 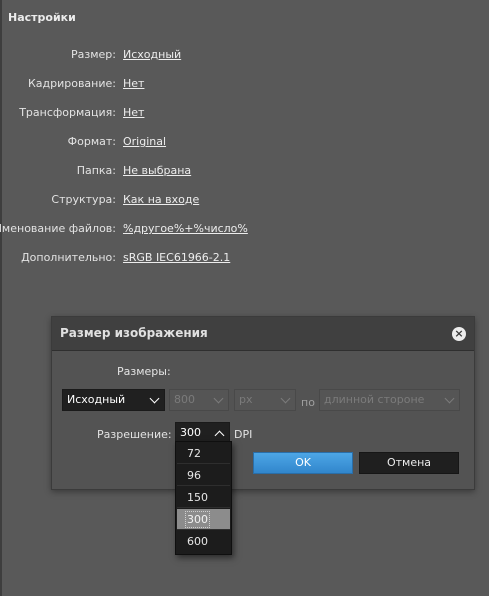 What do you see at coordinates (144, 371) in the screenshot?
I see `sizes-label: Размеры:` at bounding box center [144, 371].